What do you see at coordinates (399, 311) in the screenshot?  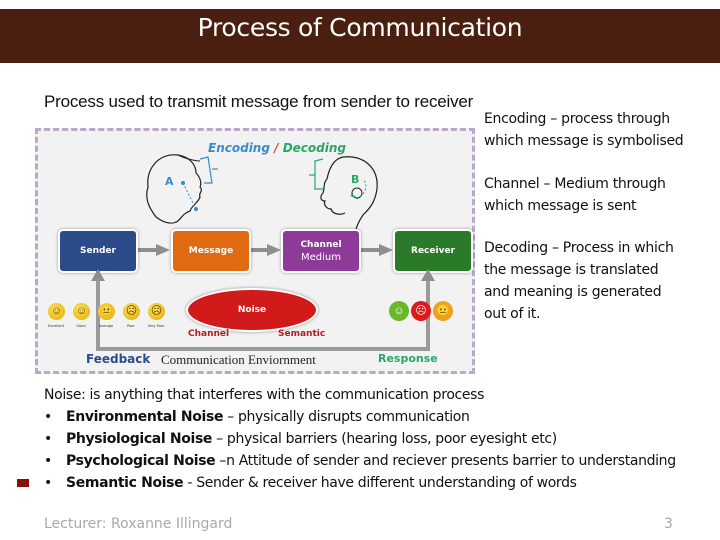 I see `face-positive-icon: ☺` at bounding box center [399, 311].